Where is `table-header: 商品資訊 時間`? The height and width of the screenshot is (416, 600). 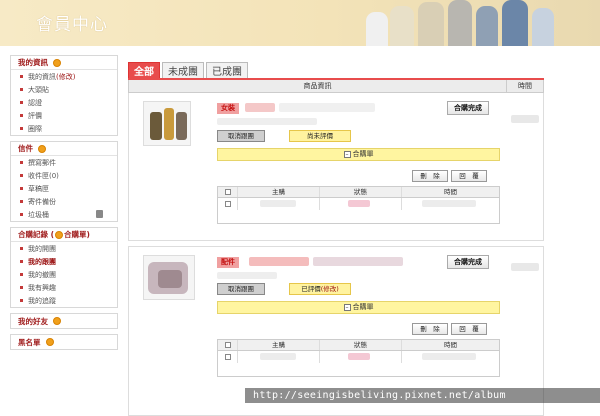 table-header: 商品資訊 時間 is located at coordinates (336, 86).